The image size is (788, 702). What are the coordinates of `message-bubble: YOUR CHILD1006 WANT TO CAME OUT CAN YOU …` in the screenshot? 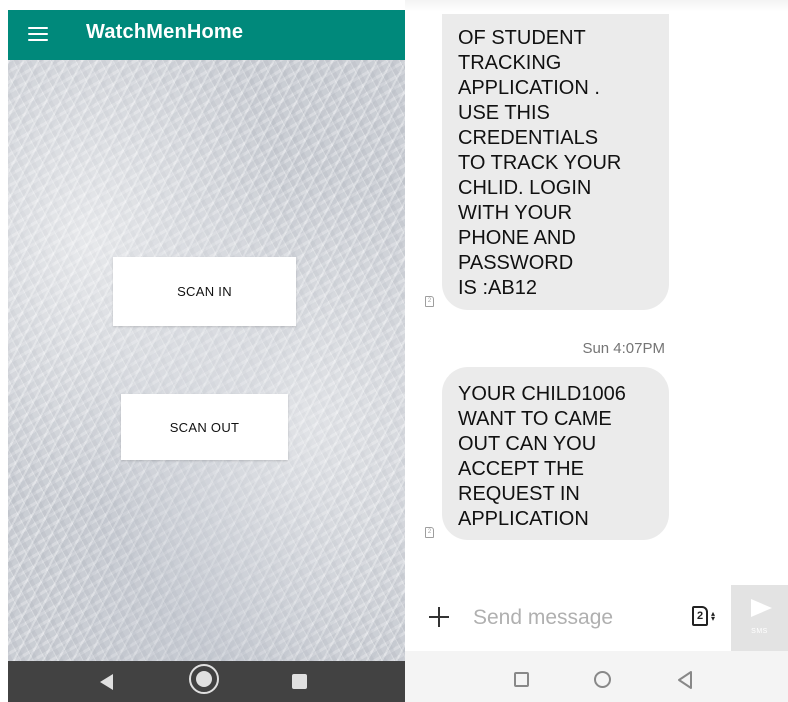 It's located at (555, 453).